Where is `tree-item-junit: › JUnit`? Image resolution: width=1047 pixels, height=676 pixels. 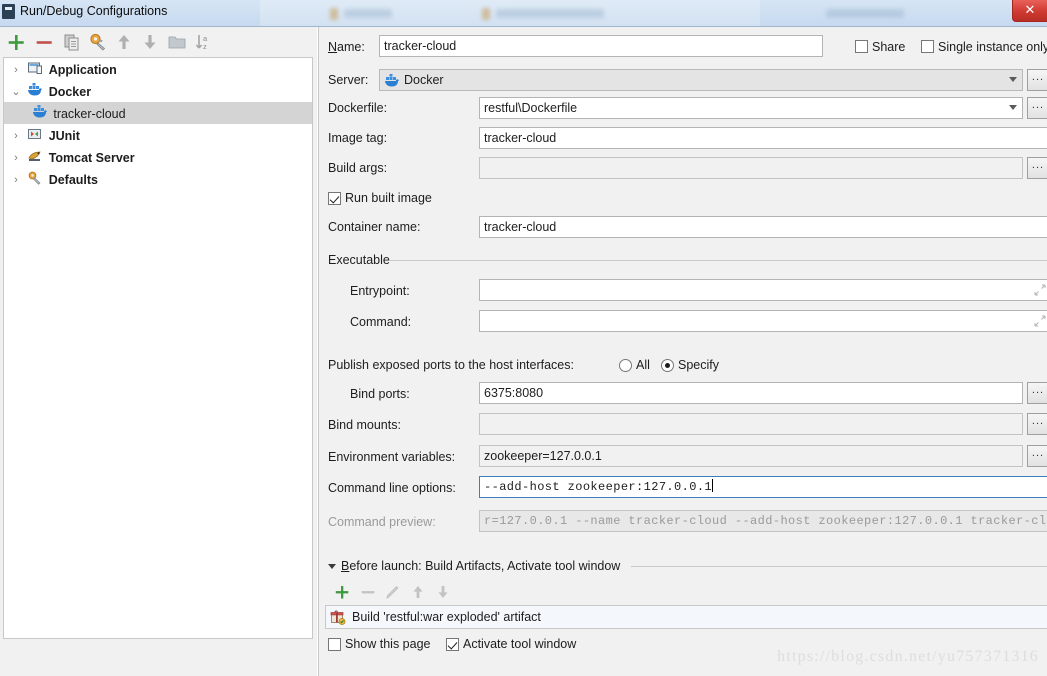
tree-item-junit: › JUnit is located at coordinates (158, 135).